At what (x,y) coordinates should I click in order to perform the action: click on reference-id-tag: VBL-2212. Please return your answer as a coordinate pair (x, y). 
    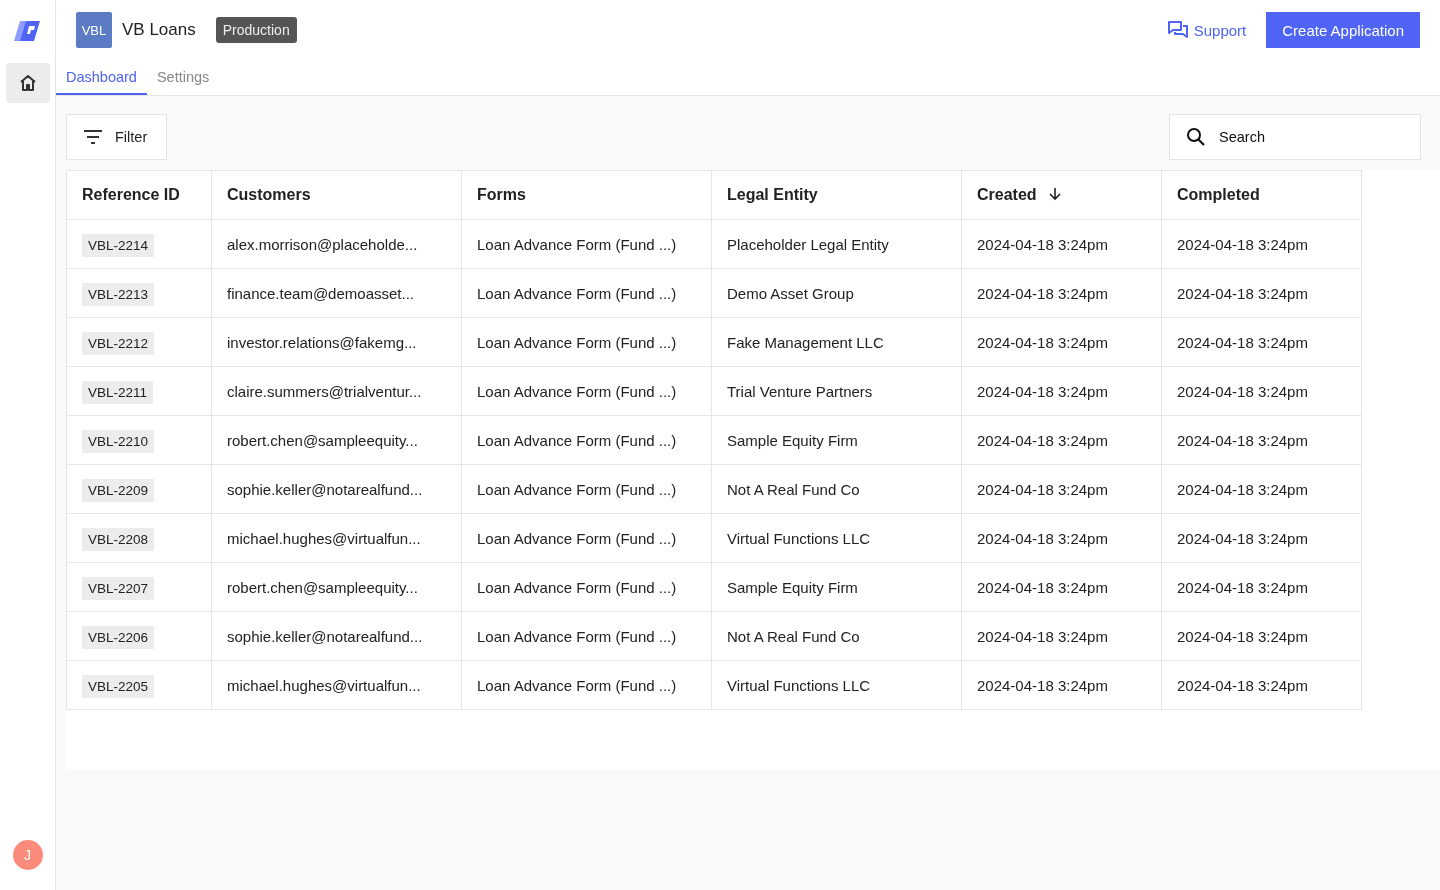
    Looking at the image, I should click on (118, 343).